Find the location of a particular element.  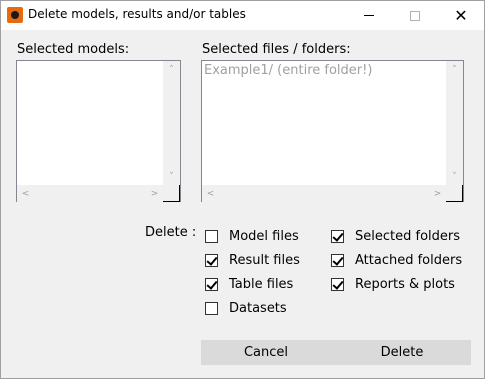

list-item: Example1/ (entire folder!) is located at coordinates (288, 70).